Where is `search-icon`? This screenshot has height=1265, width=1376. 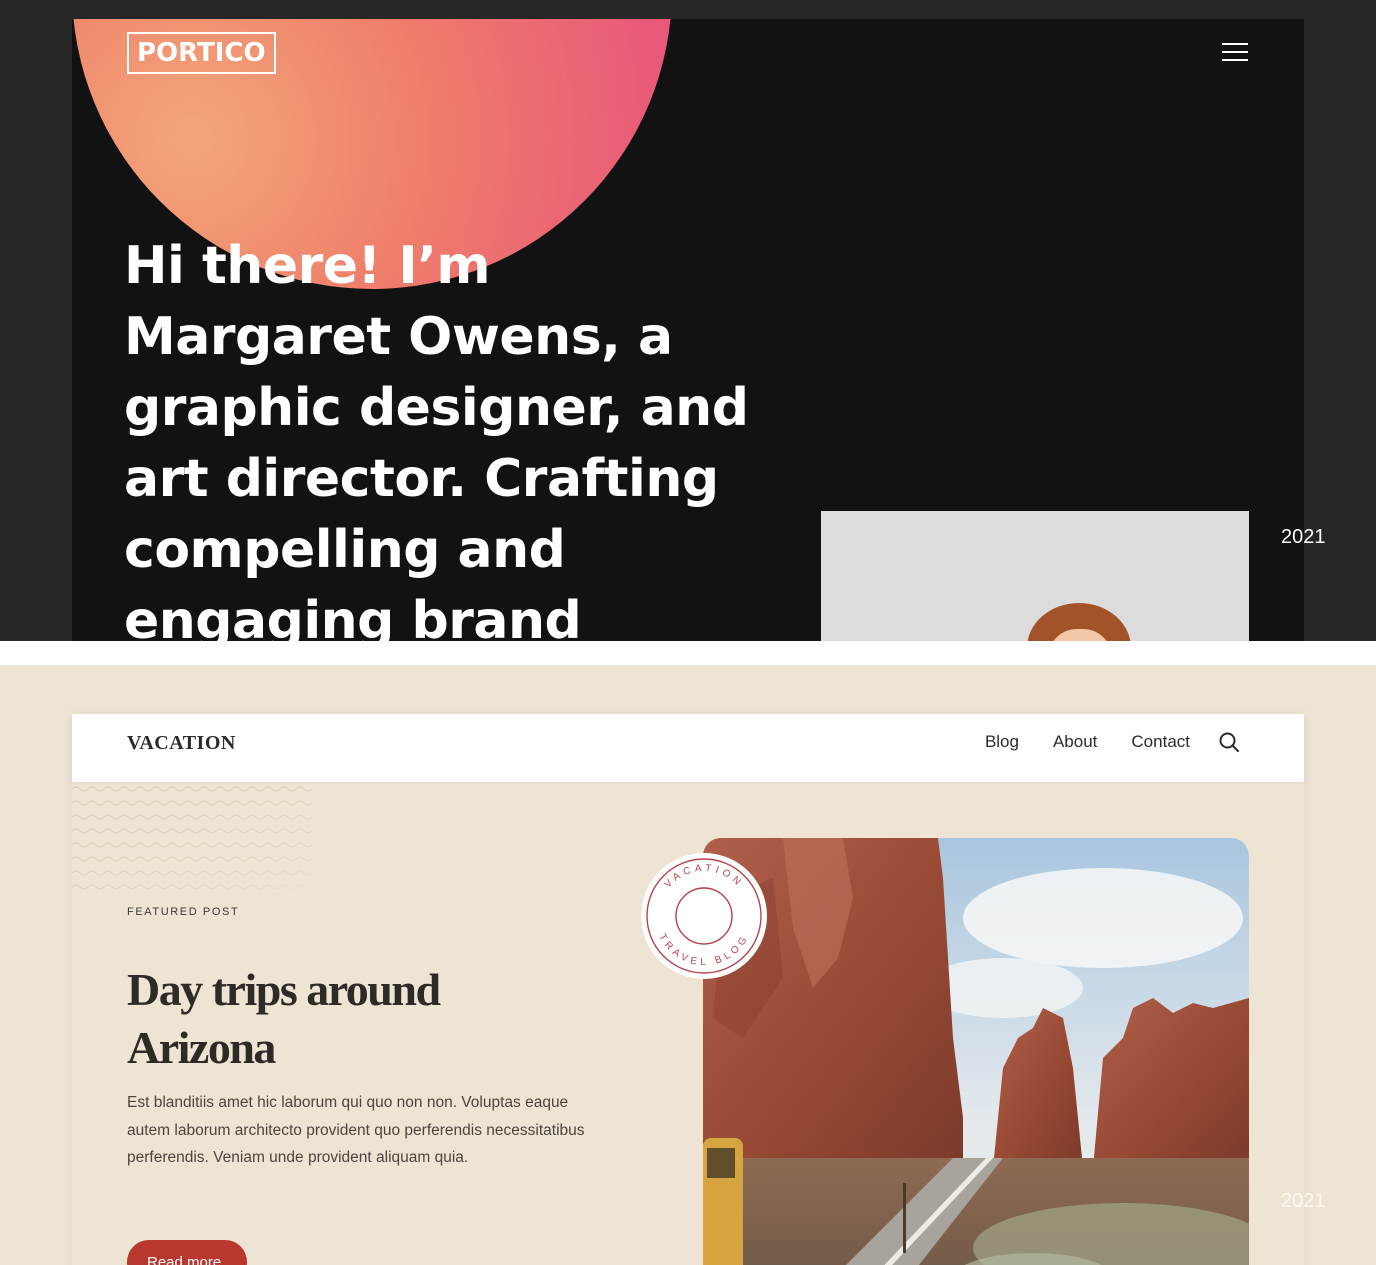 search-icon is located at coordinates (1229, 742).